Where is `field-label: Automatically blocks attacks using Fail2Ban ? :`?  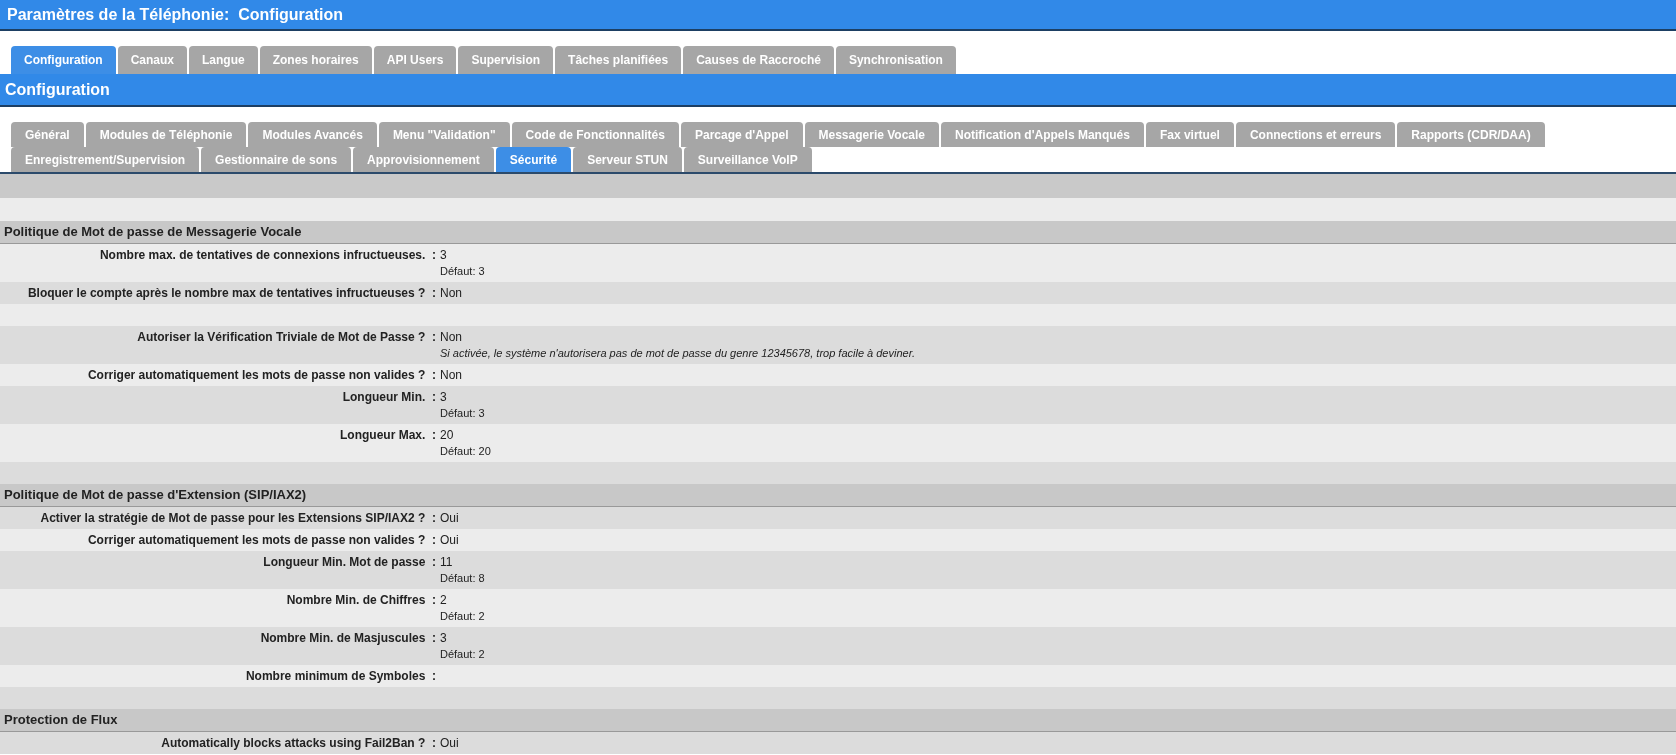
field-label: Automatically blocks attacks using Fail2Ban ? : is located at coordinates (298, 743).